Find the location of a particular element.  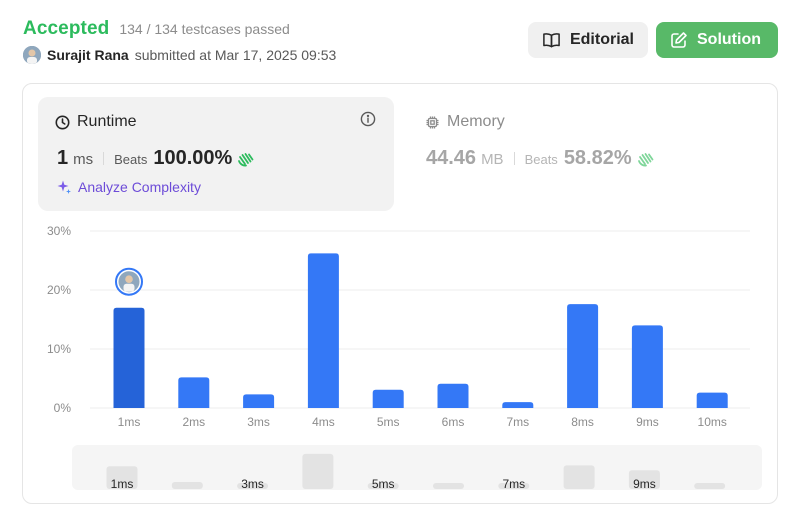

status-accepted: Accepted is located at coordinates (66, 28).